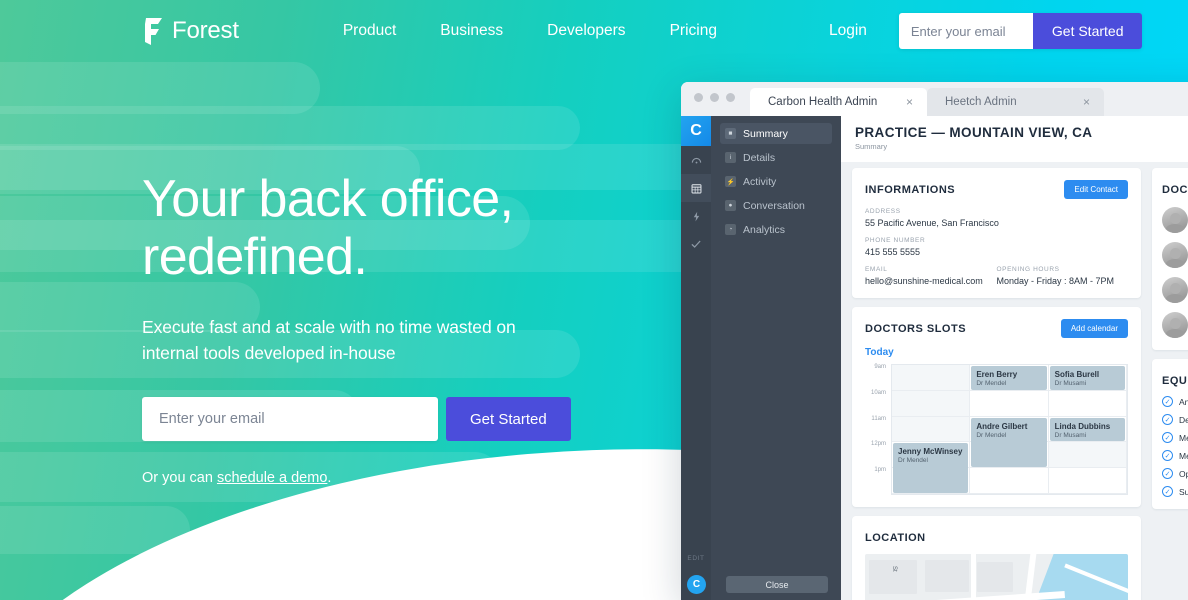 This screenshot has width=1188, height=600. Describe the element at coordinates (1175, 419) in the screenshot. I see `list-item: ✓ Den` at that location.